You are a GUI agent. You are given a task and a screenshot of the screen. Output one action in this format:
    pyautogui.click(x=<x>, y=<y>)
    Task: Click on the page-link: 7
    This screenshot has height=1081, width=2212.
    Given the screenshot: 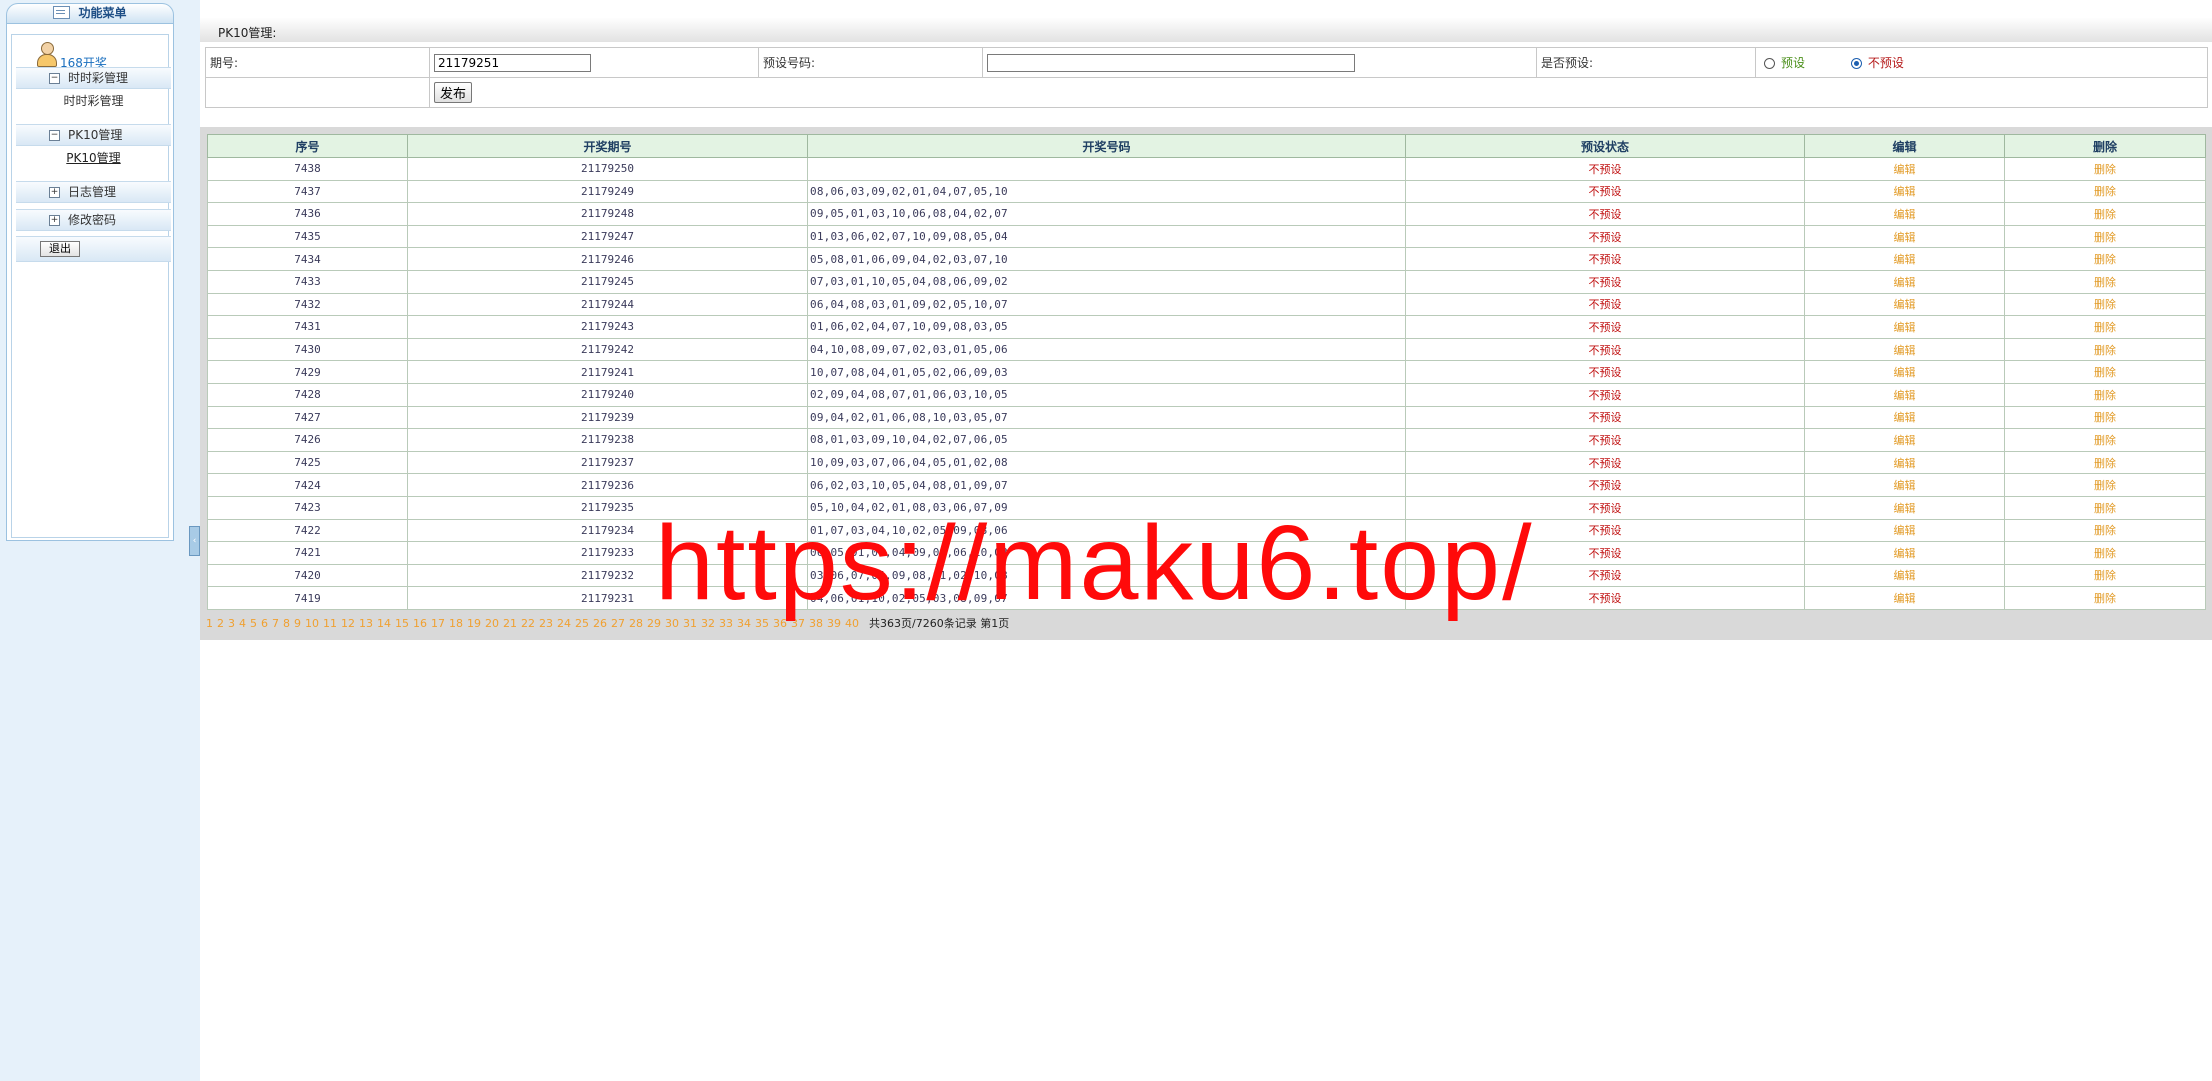 What is the action you would take?
    pyautogui.click(x=275, y=623)
    